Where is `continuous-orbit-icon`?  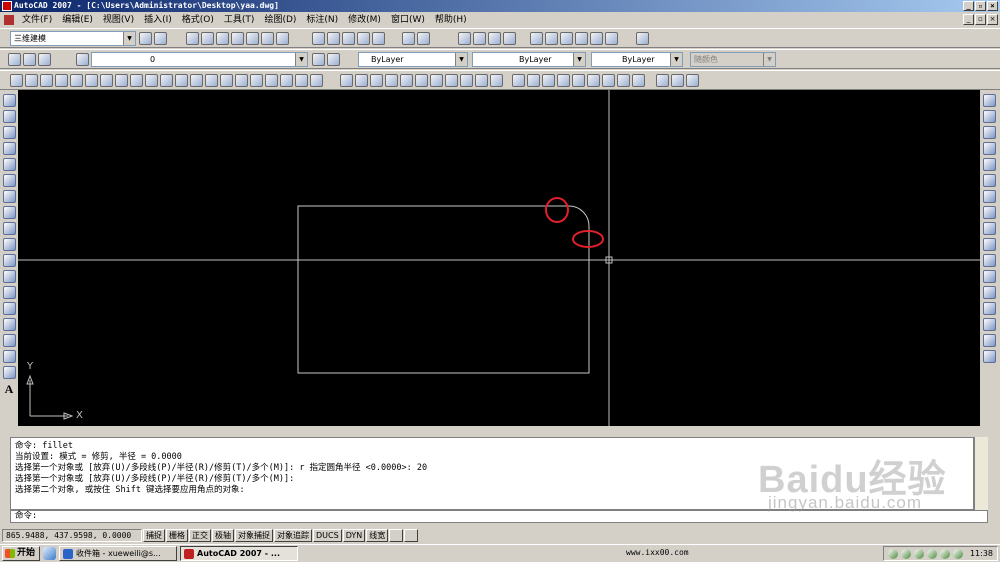 continuous-orbit-icon is located at coordinates (46, 80).